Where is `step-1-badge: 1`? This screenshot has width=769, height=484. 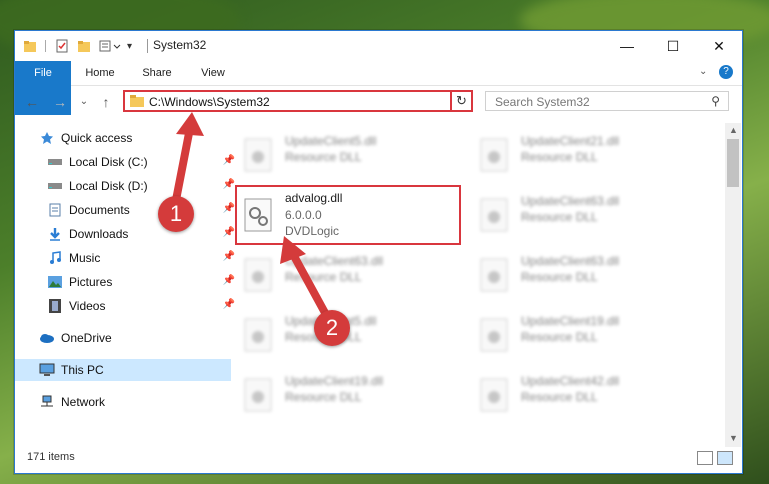 step-1-badge: 1 is located at coordinates (176, 214).